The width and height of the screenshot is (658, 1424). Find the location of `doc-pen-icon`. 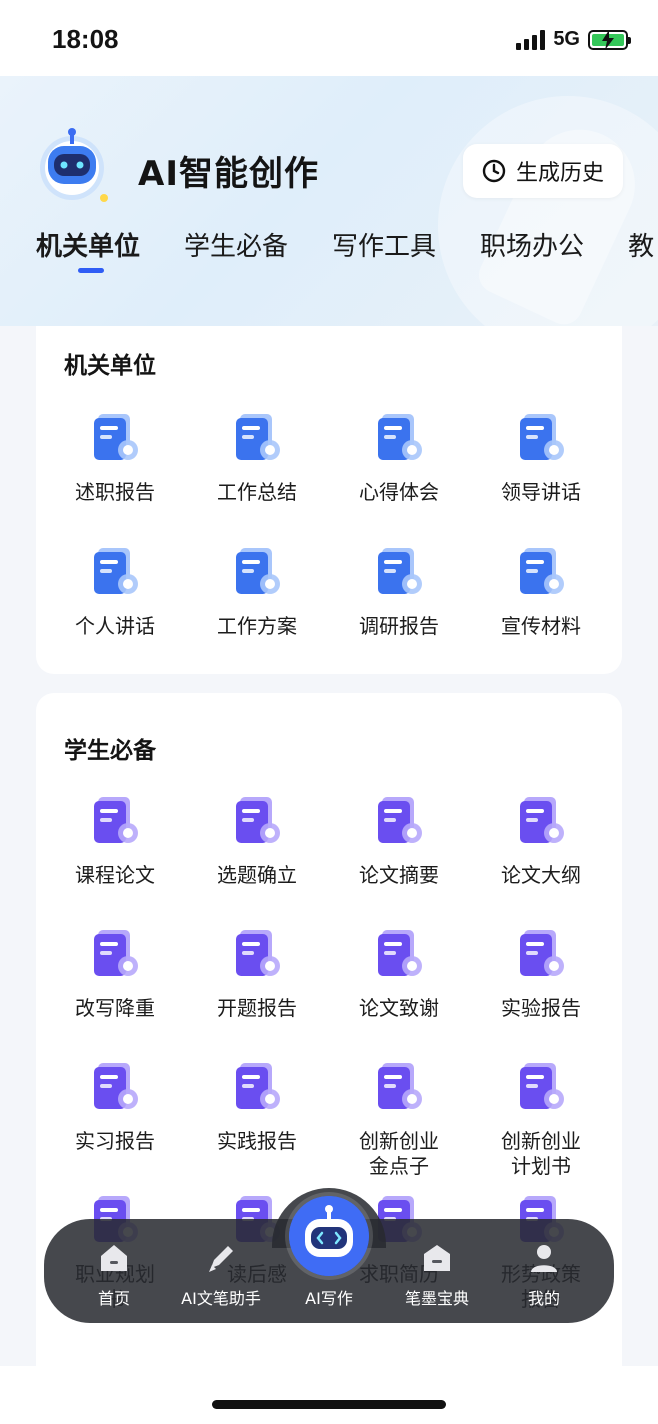

doc-pen-icon is located at coordinates (258, 953).